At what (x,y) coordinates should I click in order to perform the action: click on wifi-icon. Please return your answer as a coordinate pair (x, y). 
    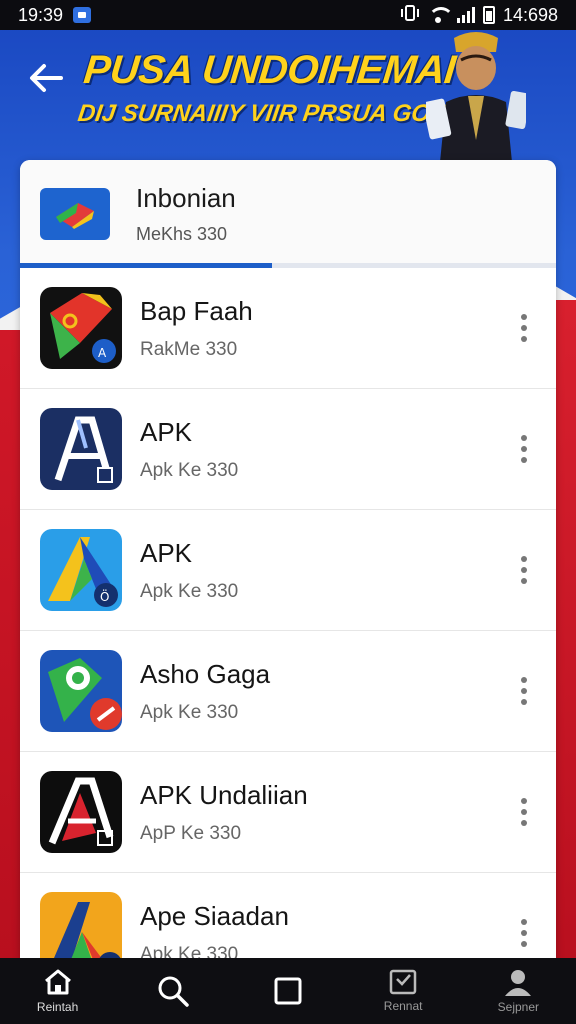
    Looking at the image, I should click on (440, 15).